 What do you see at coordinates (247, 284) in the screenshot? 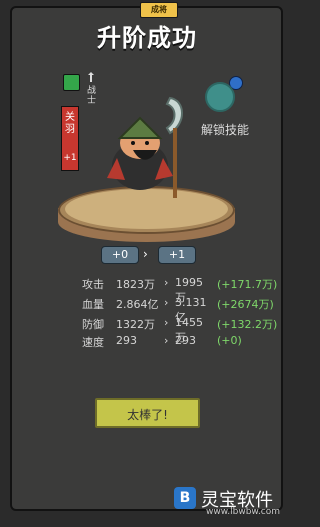
I see `stat-diff: (+171.7万)` at bounding box center [247, 284].